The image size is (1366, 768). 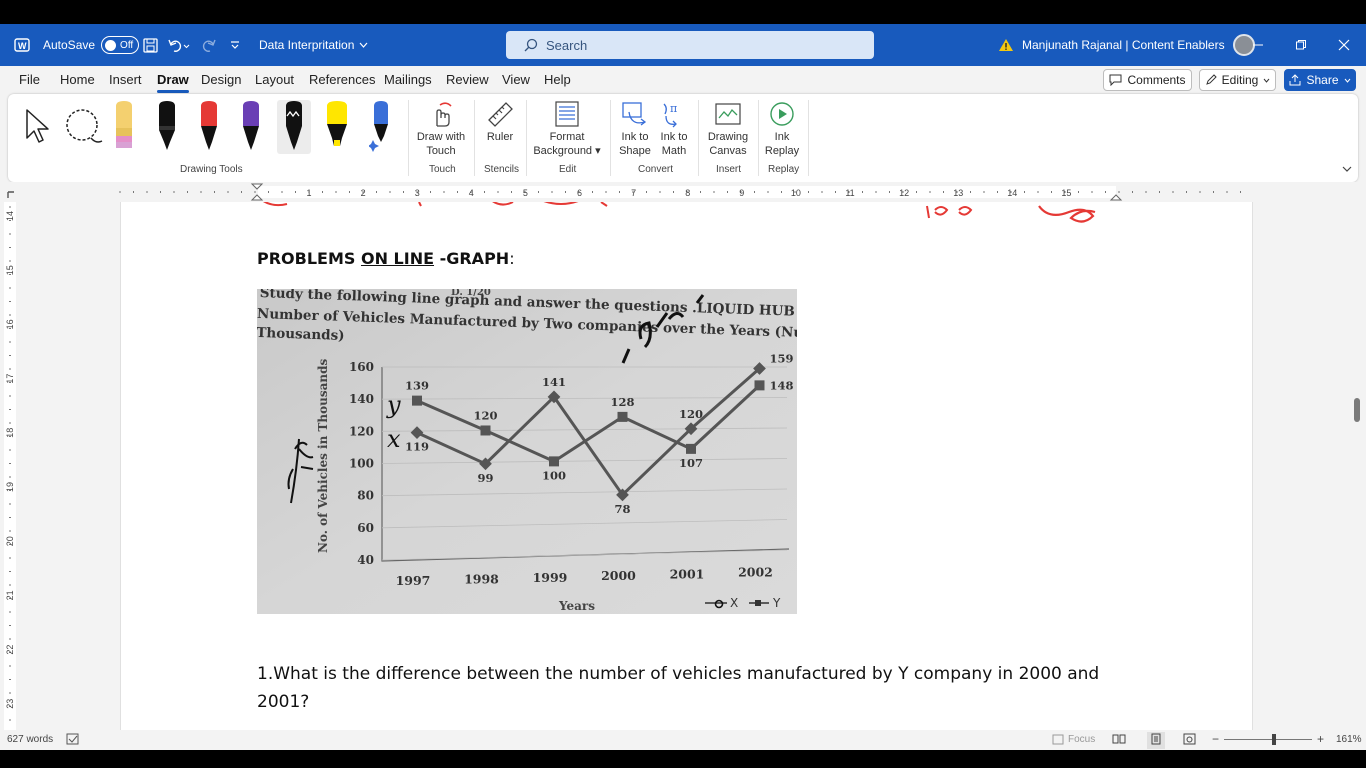 What do you see at coordinates (179, 45) in the screenshot?
I see `undo-icon` at bounding box center [179, 45].